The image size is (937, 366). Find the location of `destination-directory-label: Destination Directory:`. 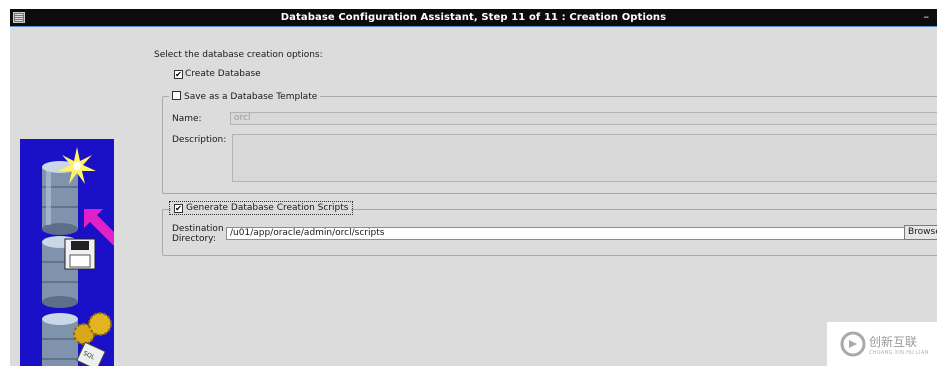

destination-directory-label: Destination Directory: is located at coordinates (198, 234).